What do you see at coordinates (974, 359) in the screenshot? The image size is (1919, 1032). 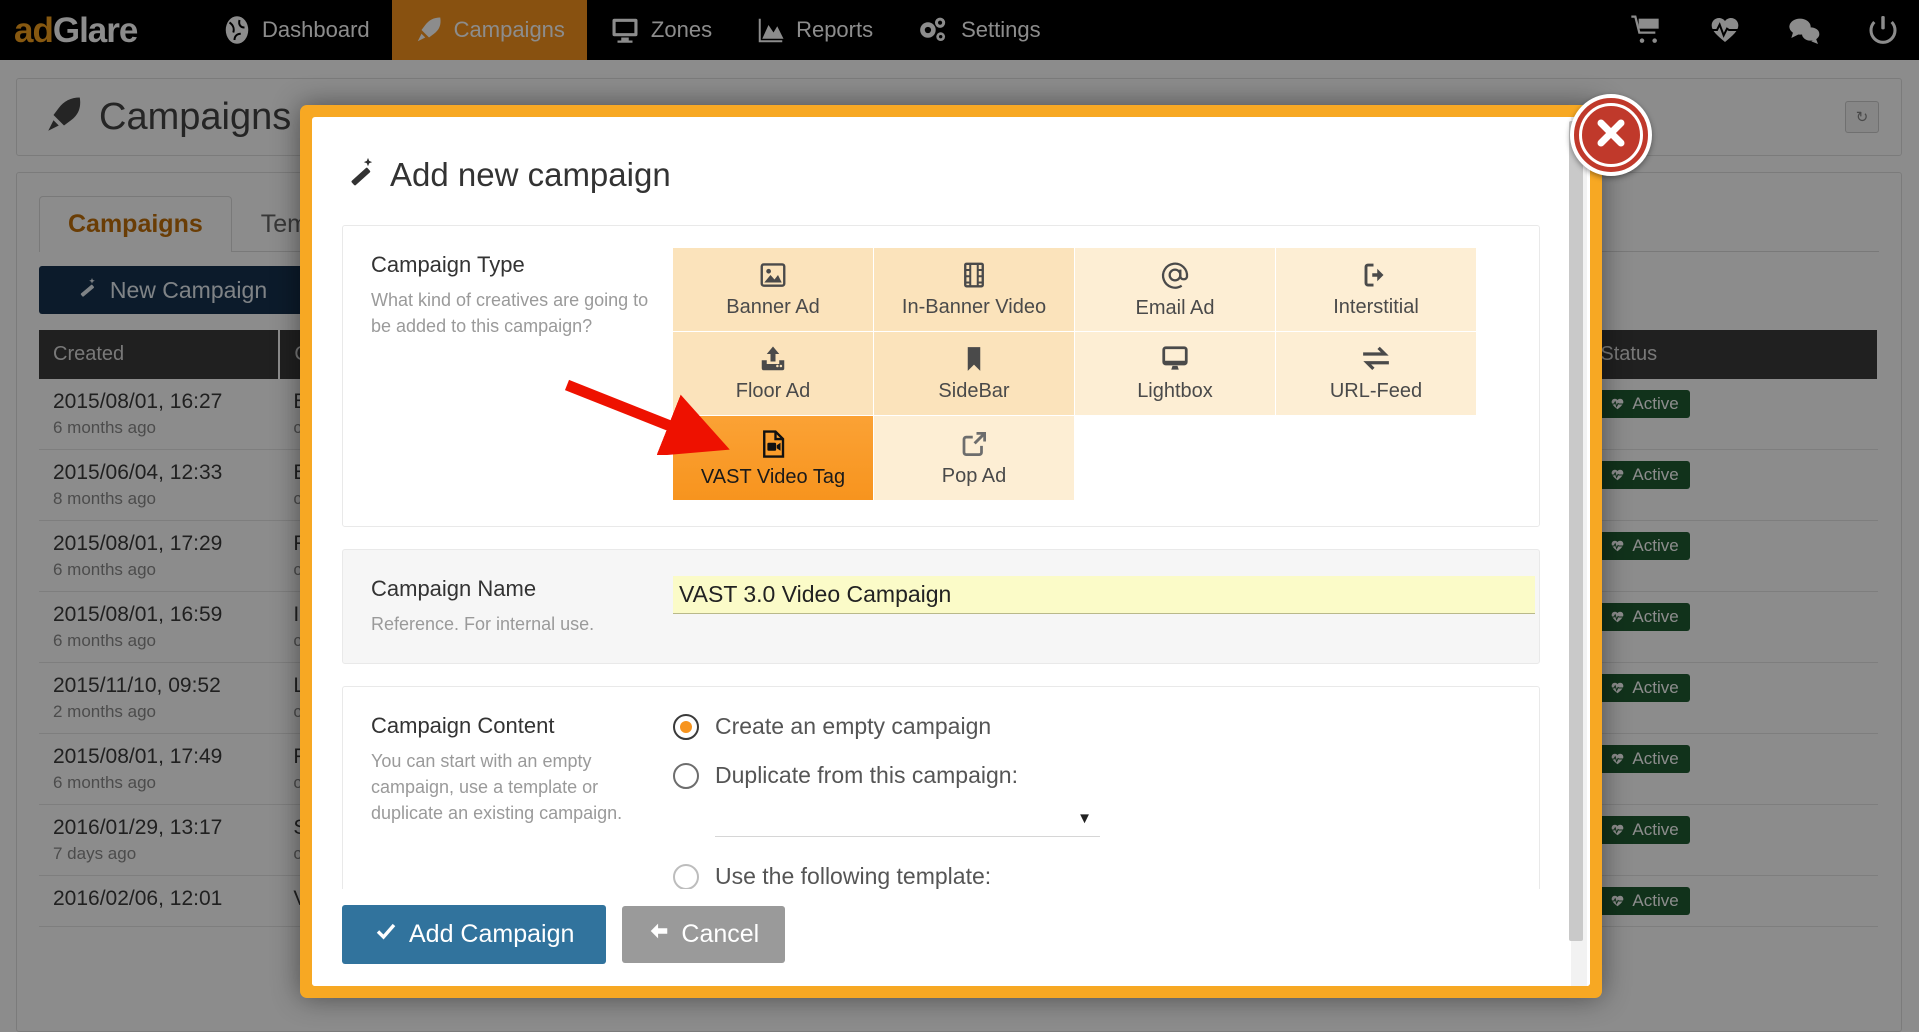 I see `bookmark-icon` at bounding box center [974, 359].